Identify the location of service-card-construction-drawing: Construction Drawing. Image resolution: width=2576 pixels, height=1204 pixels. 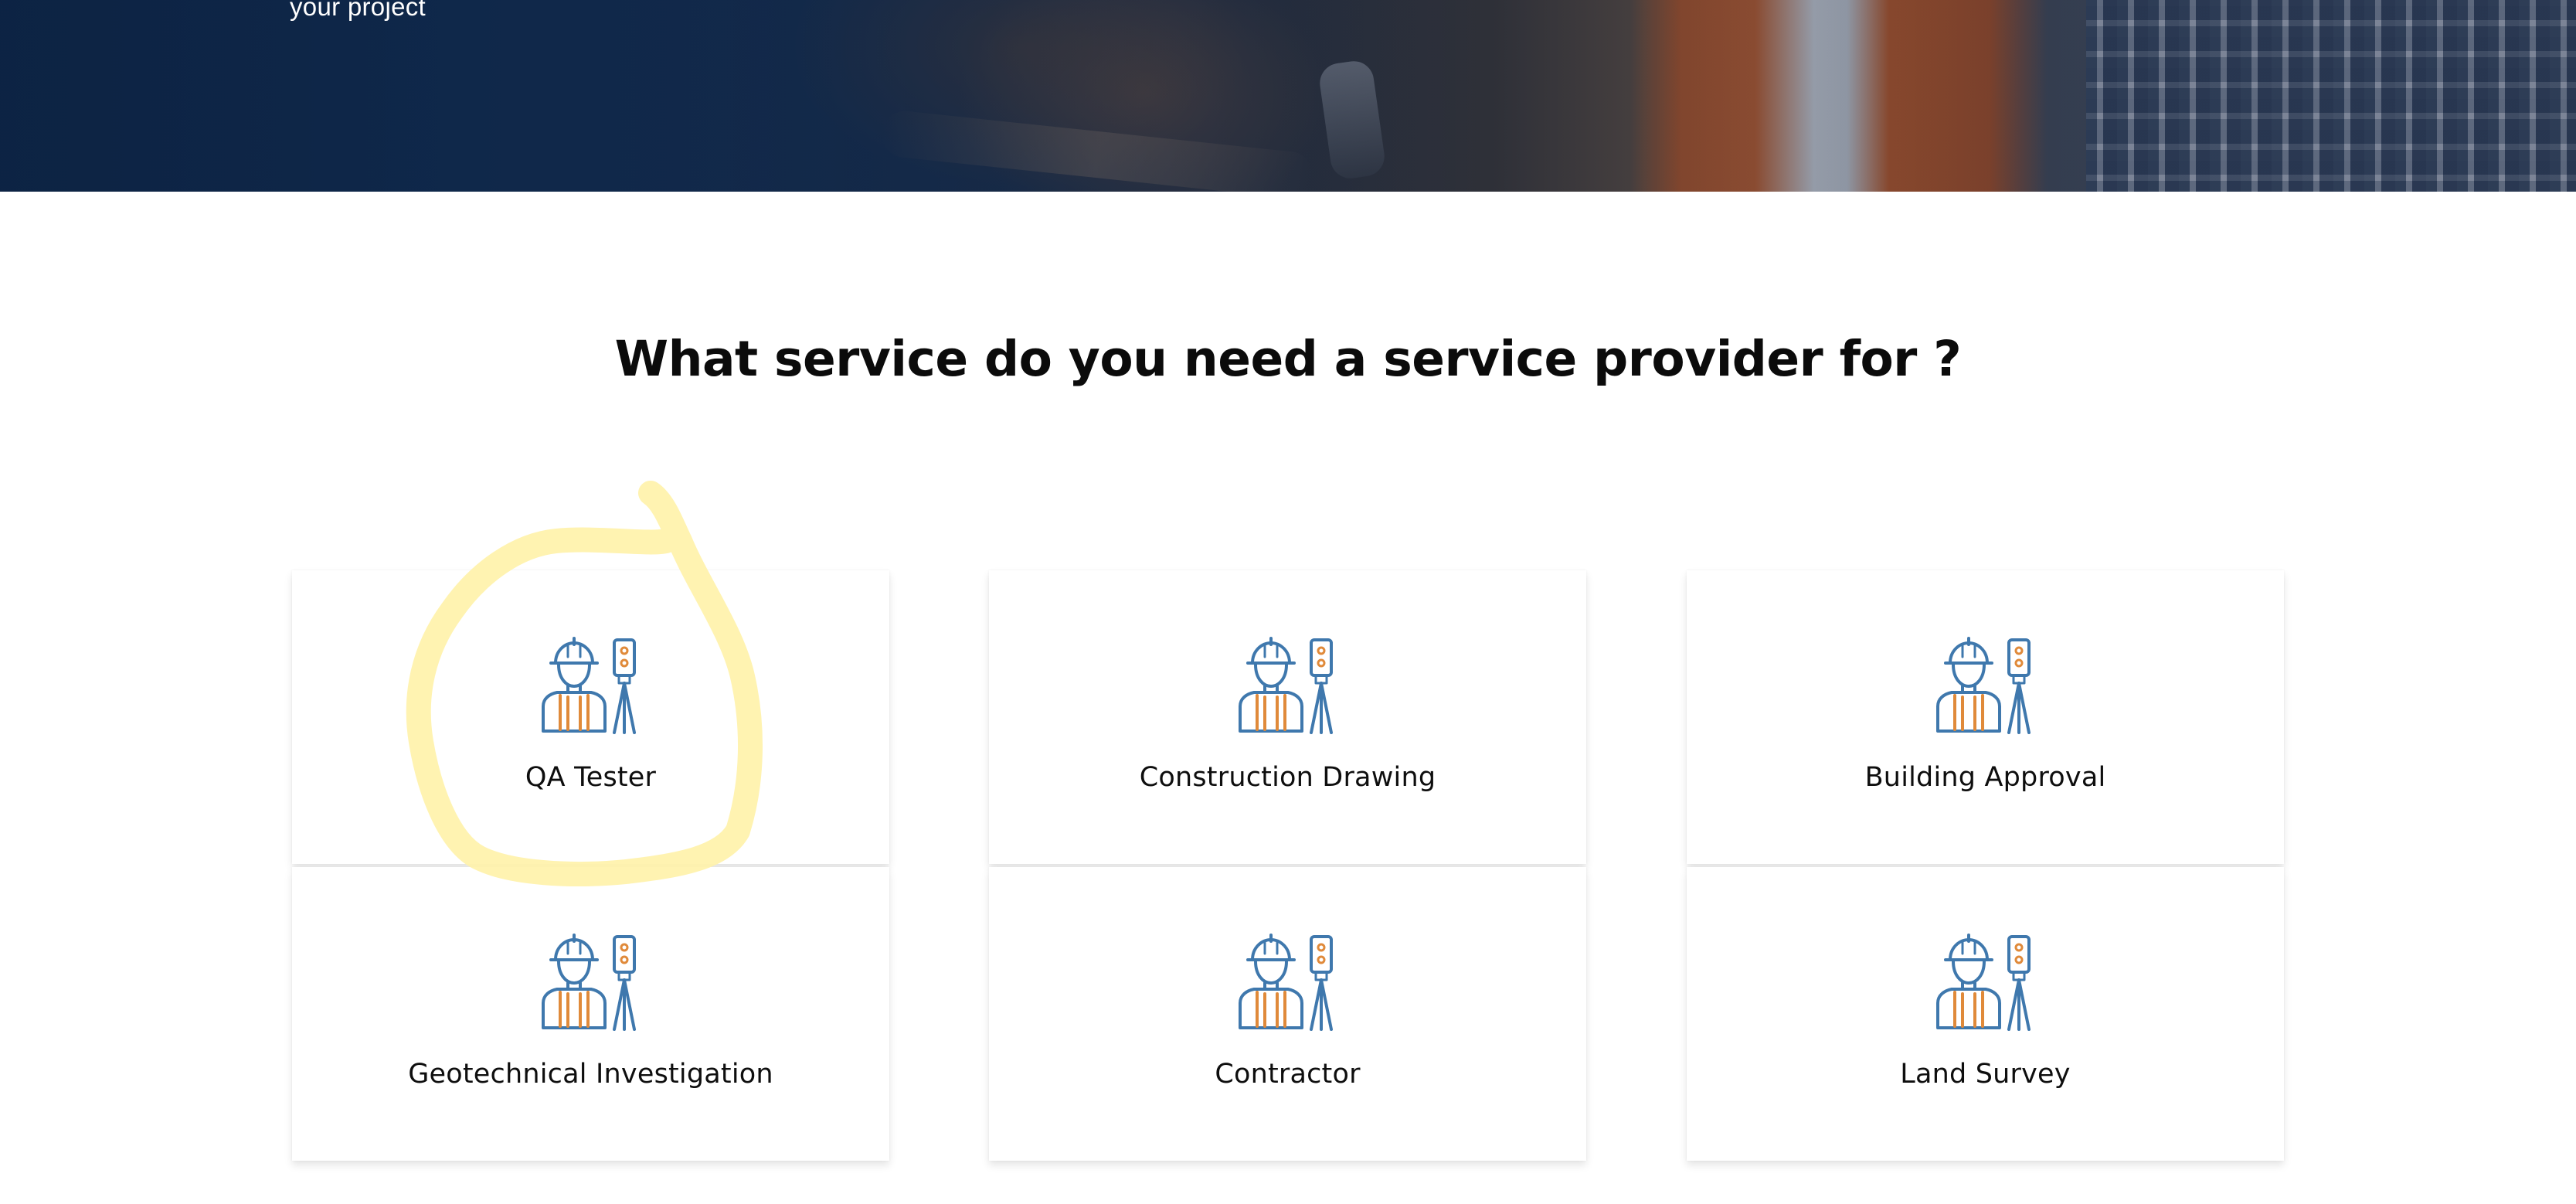
(1287, 717).